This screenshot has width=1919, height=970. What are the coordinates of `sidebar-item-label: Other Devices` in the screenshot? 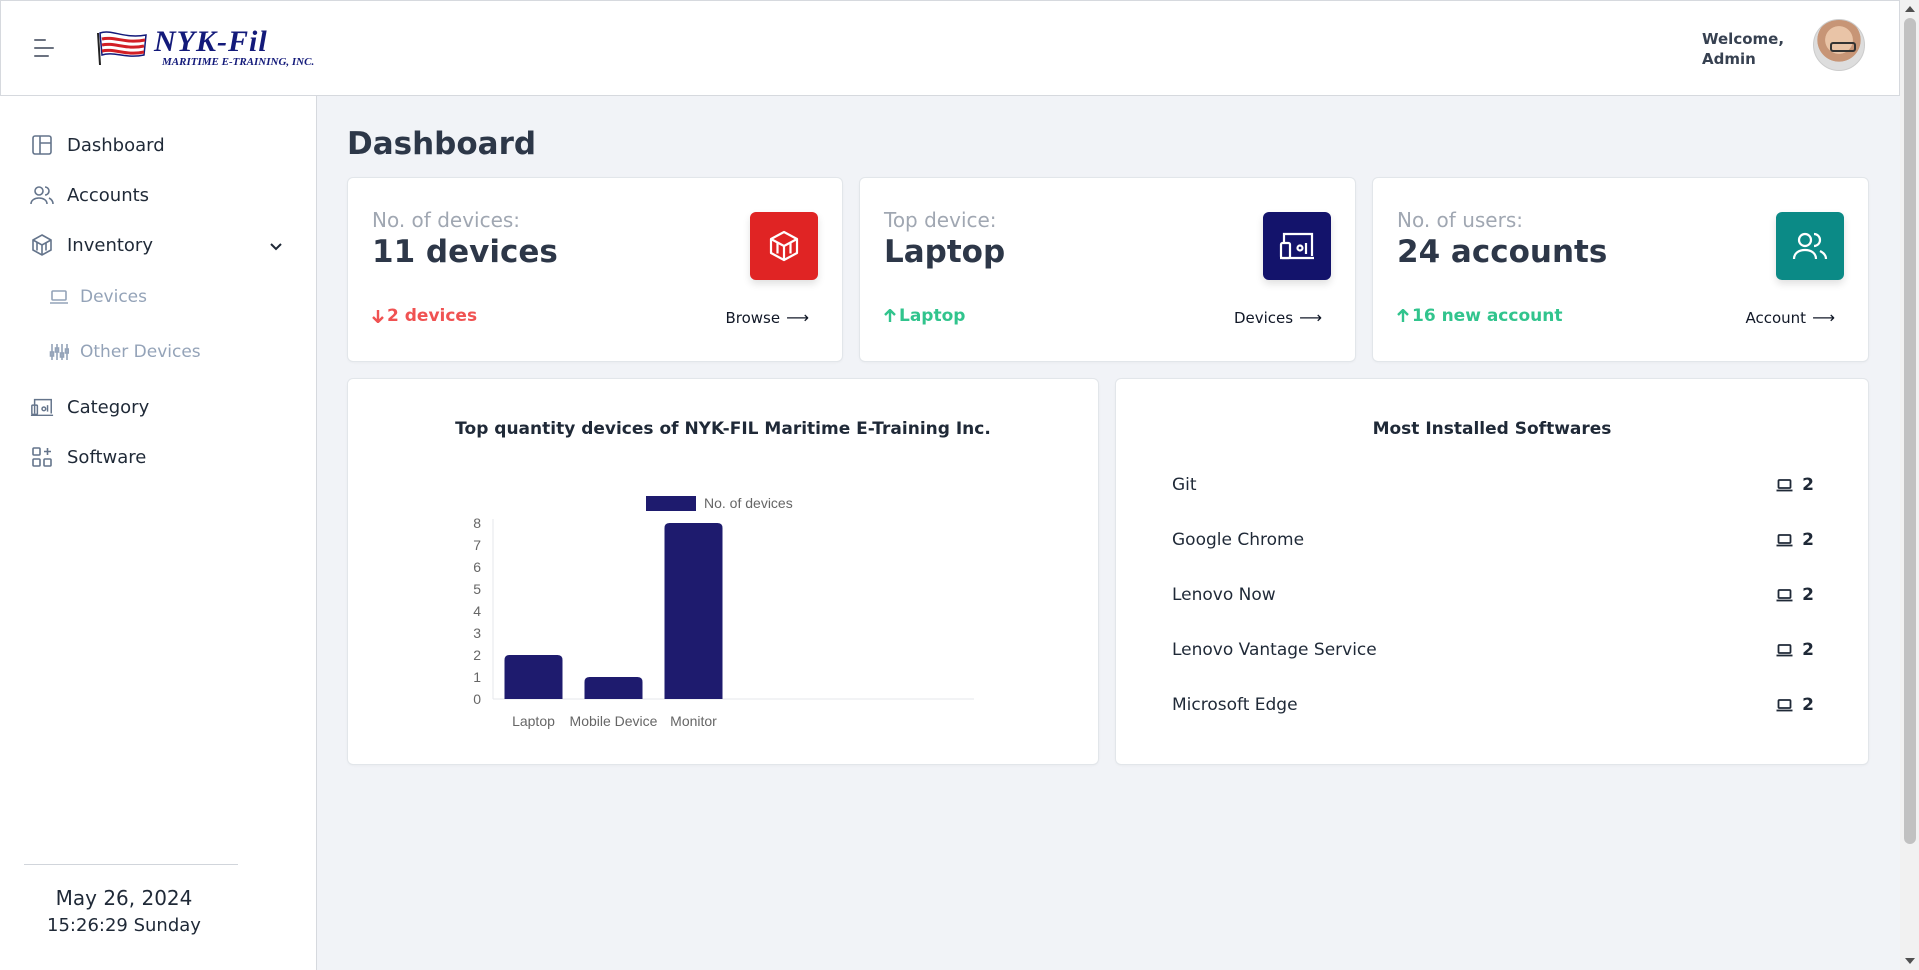 It's located at (140, 352).